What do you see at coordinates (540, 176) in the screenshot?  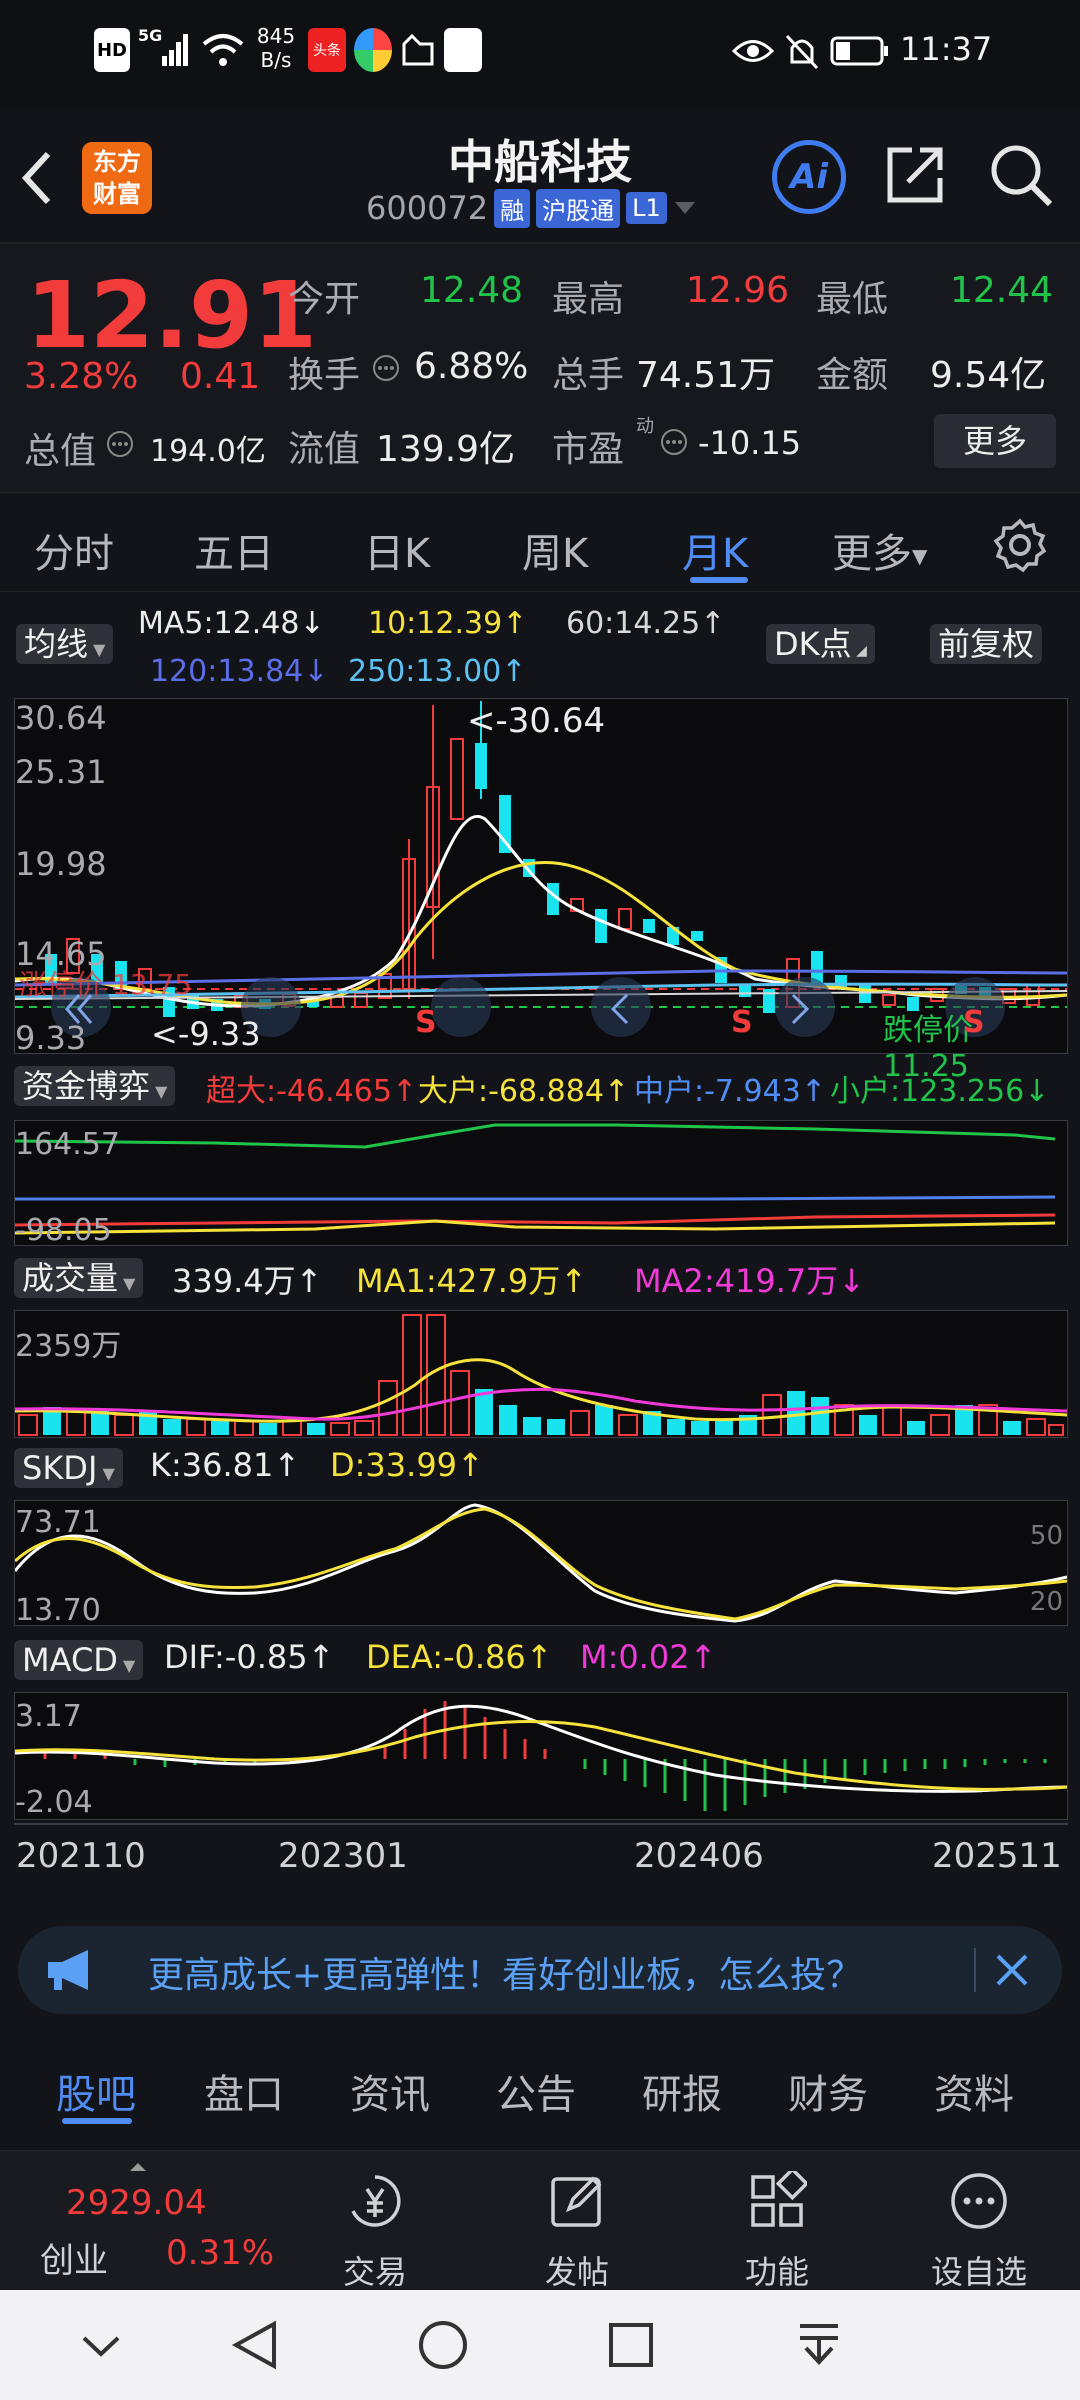 I see `header: 东方 财富 中船科技 600072 融 沪股通 L1 Ai` at bounding box center [540, 176].